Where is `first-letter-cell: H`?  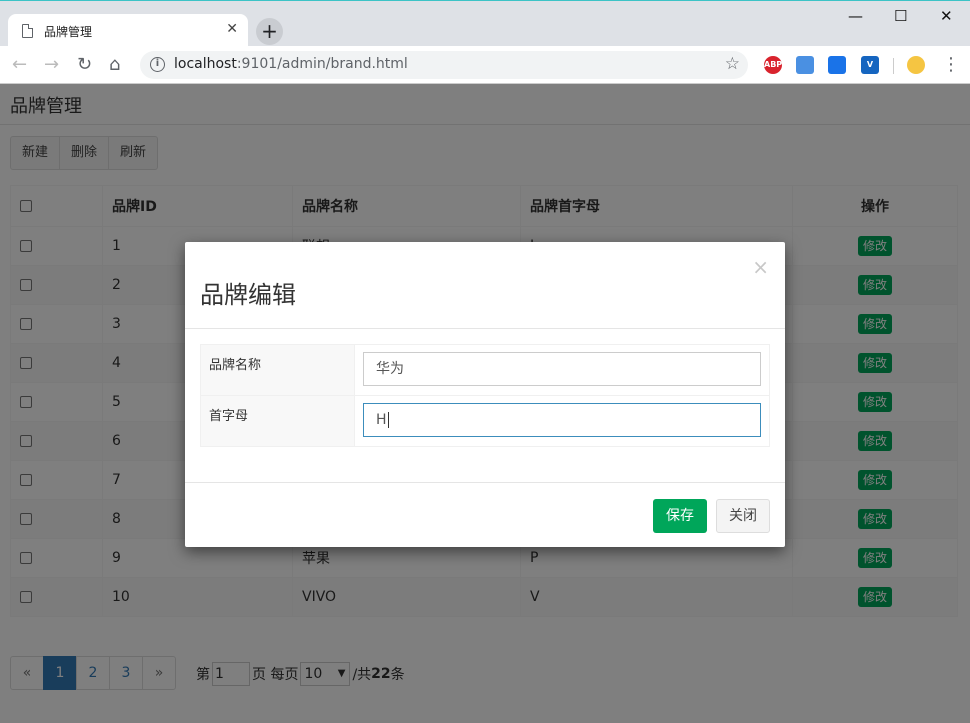
first-letter-cell: H is located at coordinates (562, 421).